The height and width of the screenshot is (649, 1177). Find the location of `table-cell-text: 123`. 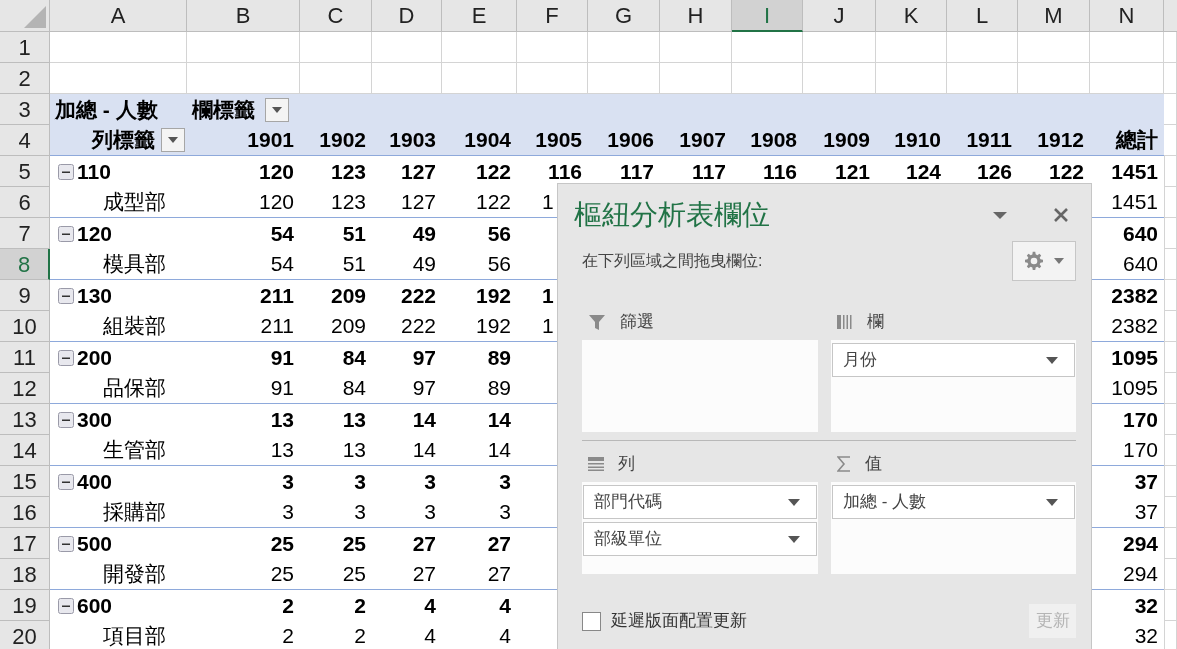

table-cell-text: 123 is located at coordinates (348, 171).